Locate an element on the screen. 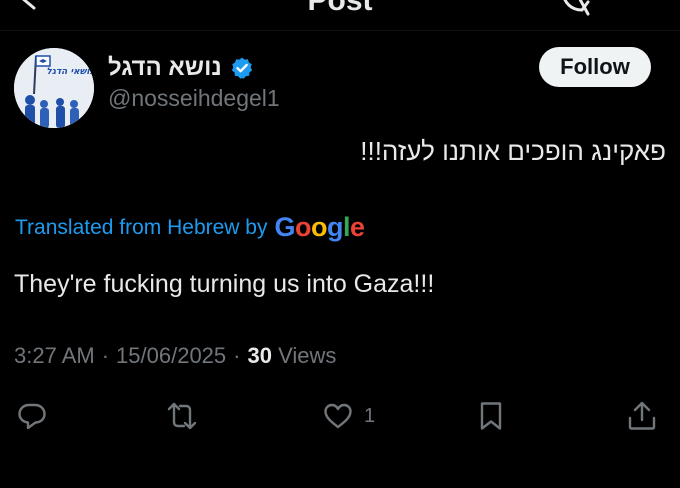 This screenshot has width=680, height=488. heart-icon is located at coordinates (338, 416).